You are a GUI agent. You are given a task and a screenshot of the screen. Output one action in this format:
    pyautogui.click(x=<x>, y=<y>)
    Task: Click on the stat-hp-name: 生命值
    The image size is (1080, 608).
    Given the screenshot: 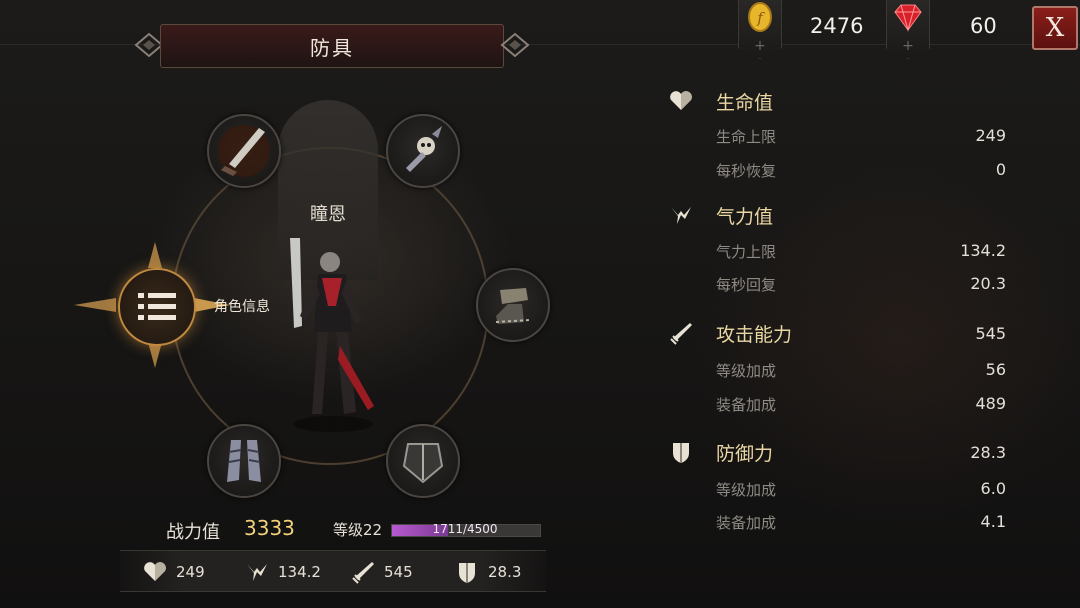 What is the action you would take?
    pyautogui.click(x=745, y=102)
    